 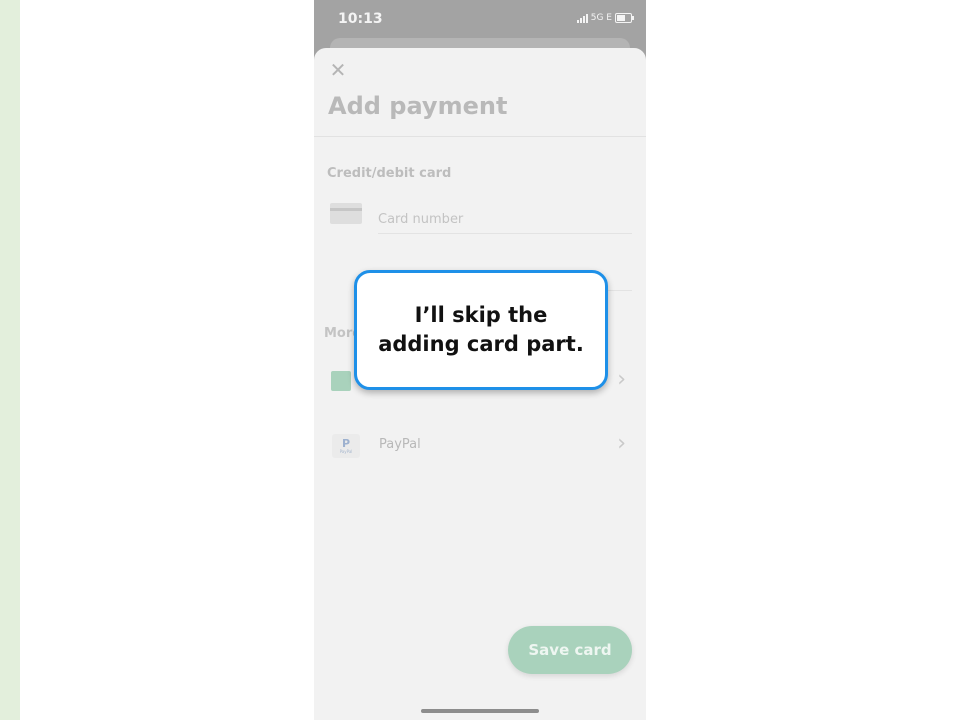 I want to click on paypal-row: P PayPal PayPal ›, so click(x=480, y=446).